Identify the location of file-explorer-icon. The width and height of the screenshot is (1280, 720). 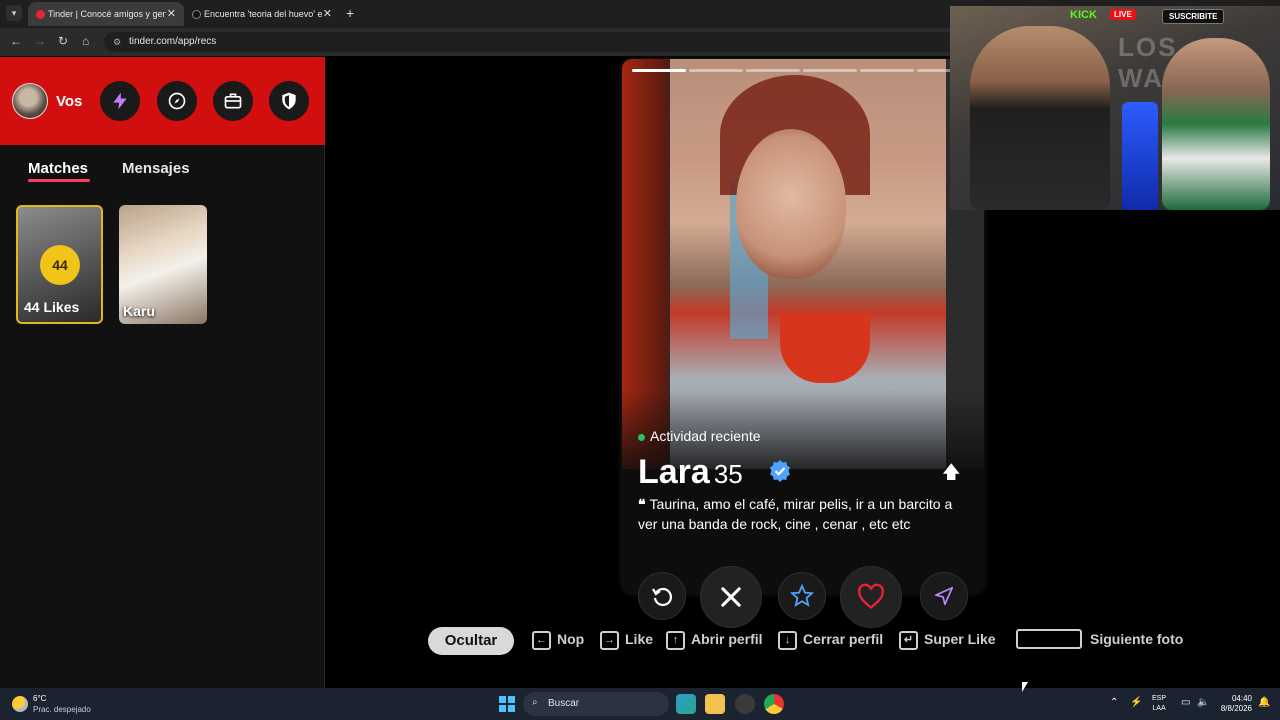
(715, 704).